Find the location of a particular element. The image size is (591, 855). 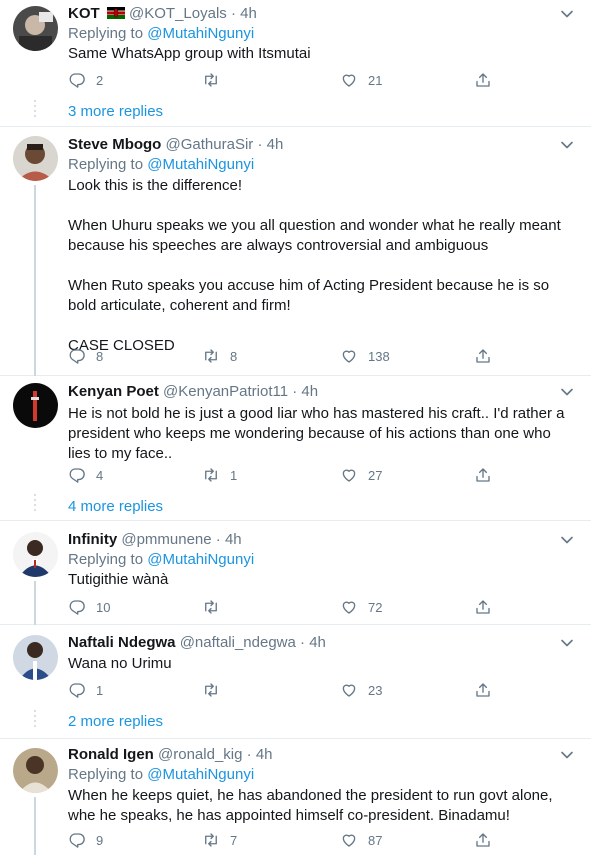

retweet-button: 8 is located at coordinates (219, 356).